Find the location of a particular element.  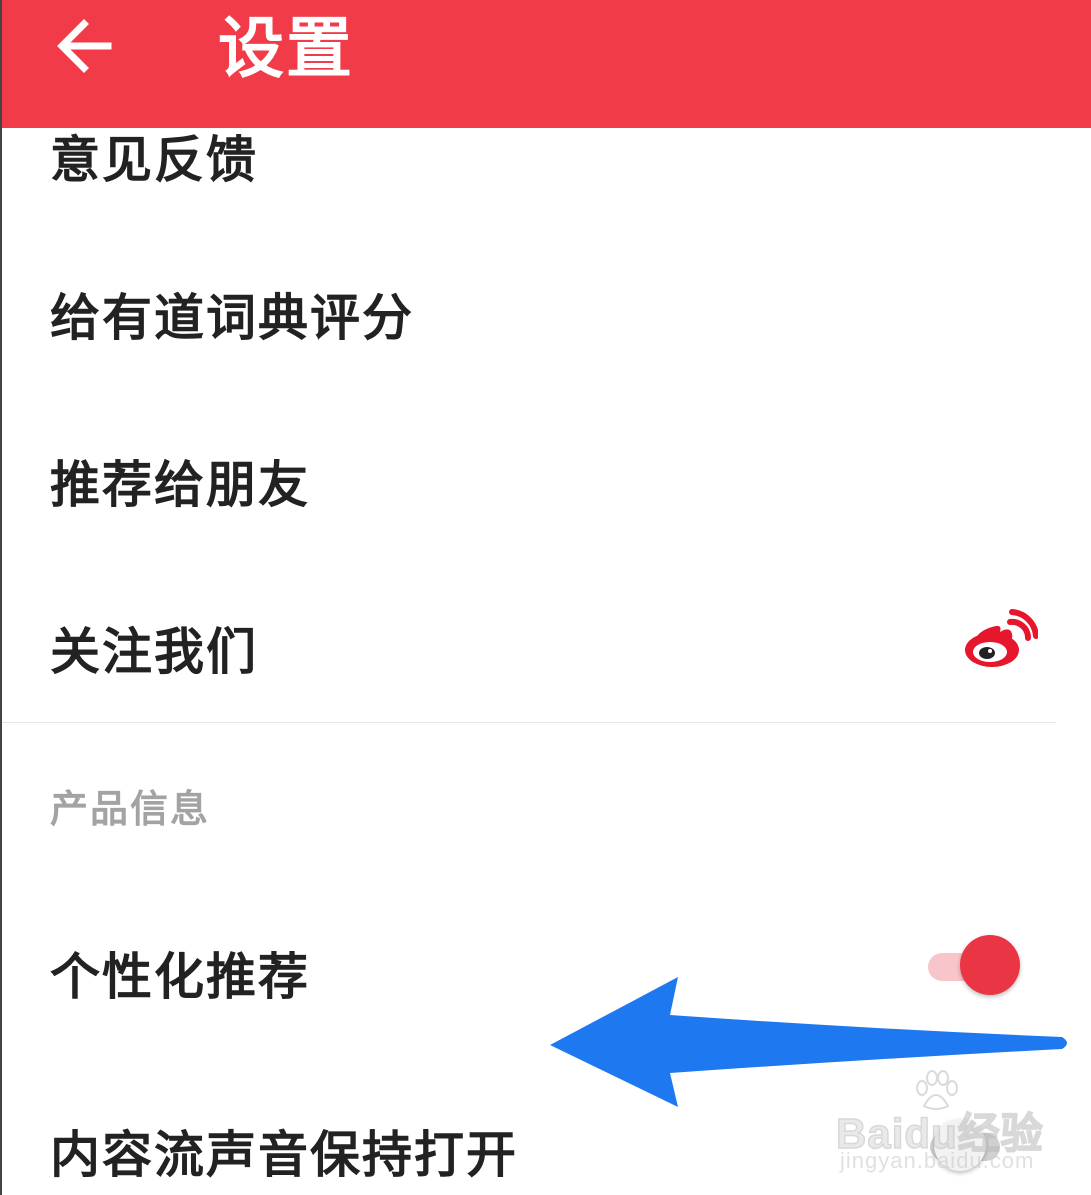

recommend-to-friends-item: 推荐给朋友 is located at coordinates (545, 480).